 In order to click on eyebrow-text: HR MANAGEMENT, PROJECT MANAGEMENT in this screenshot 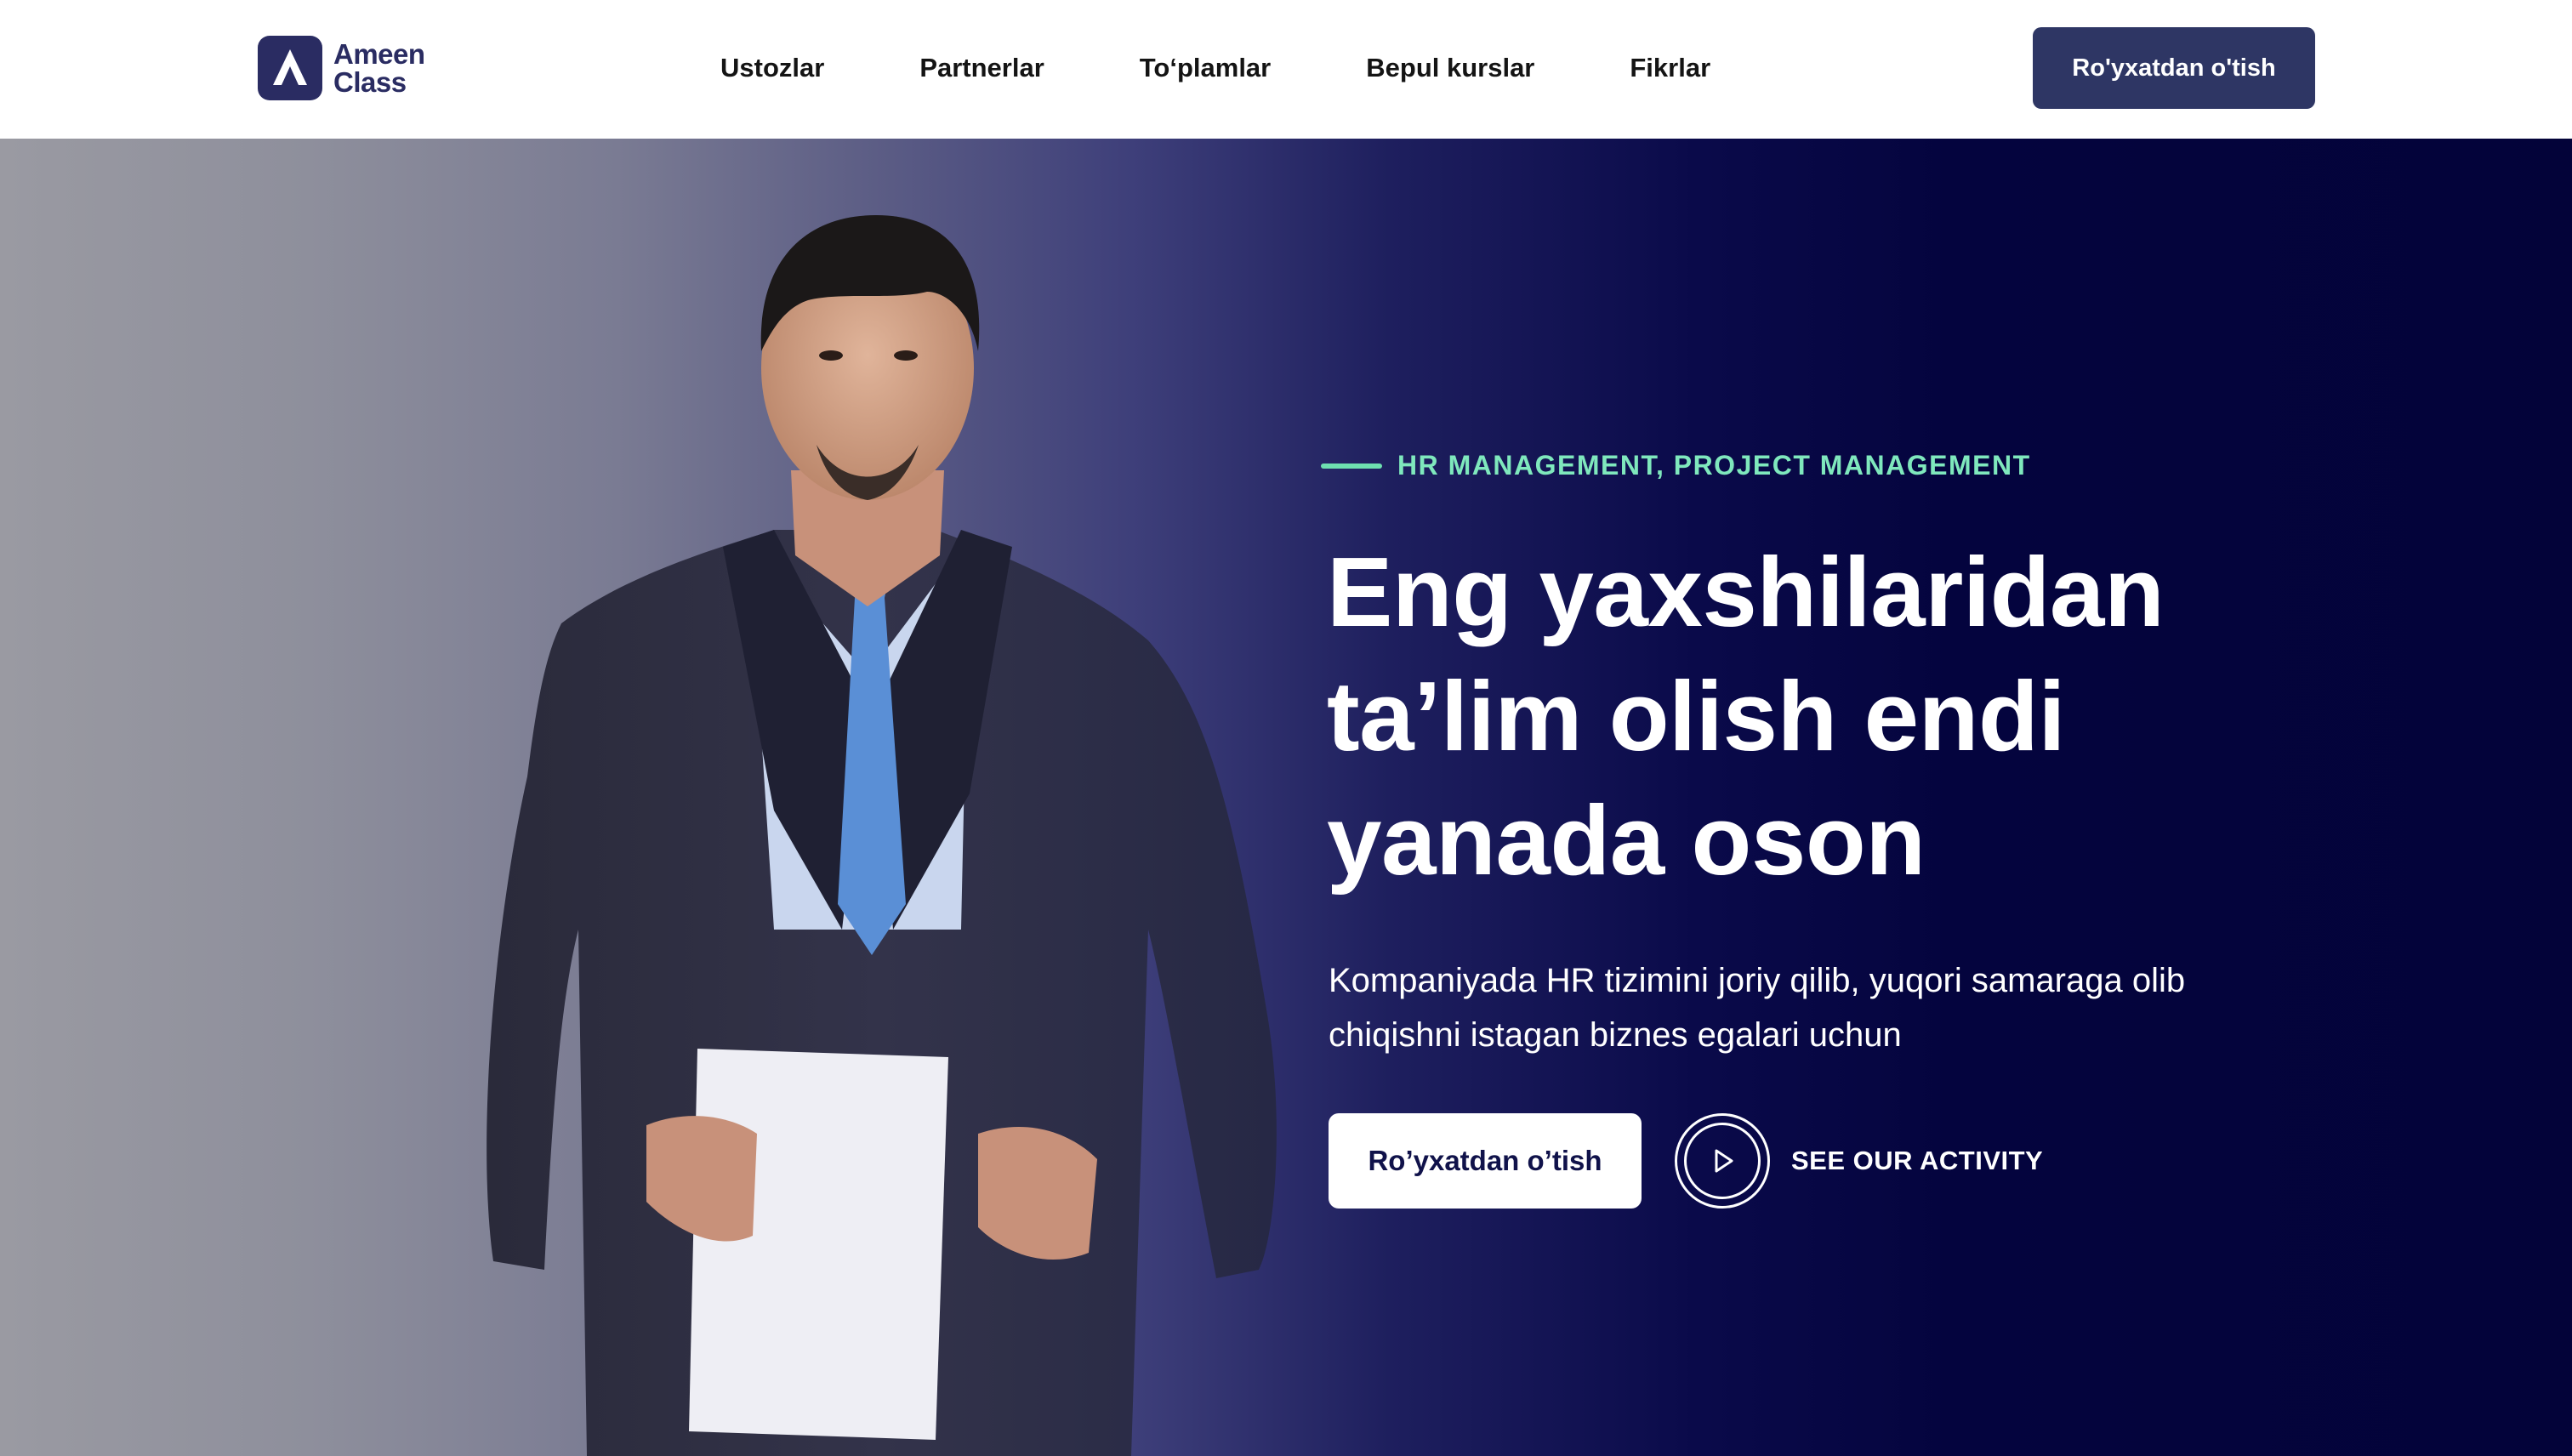, I will do `click(1714, 465)`.